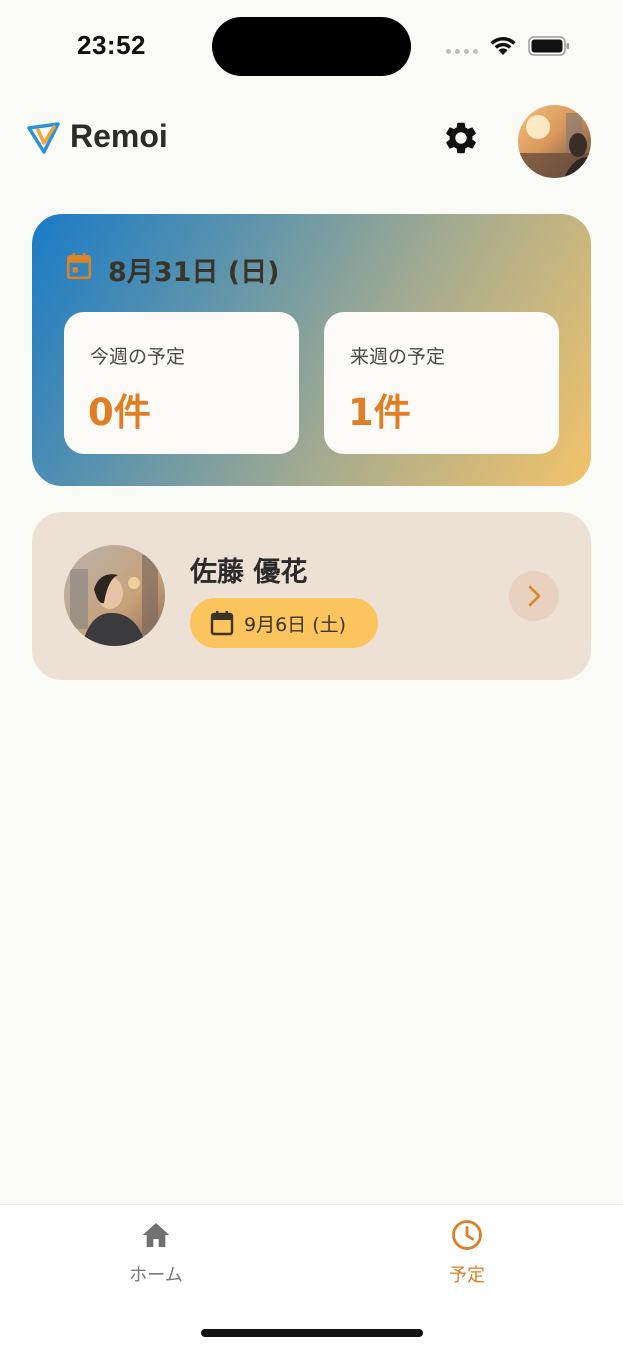  Describe the element at coordinates (249, 572) in the screenshot. I see `contact-name: 佐藤 優花` at that location.